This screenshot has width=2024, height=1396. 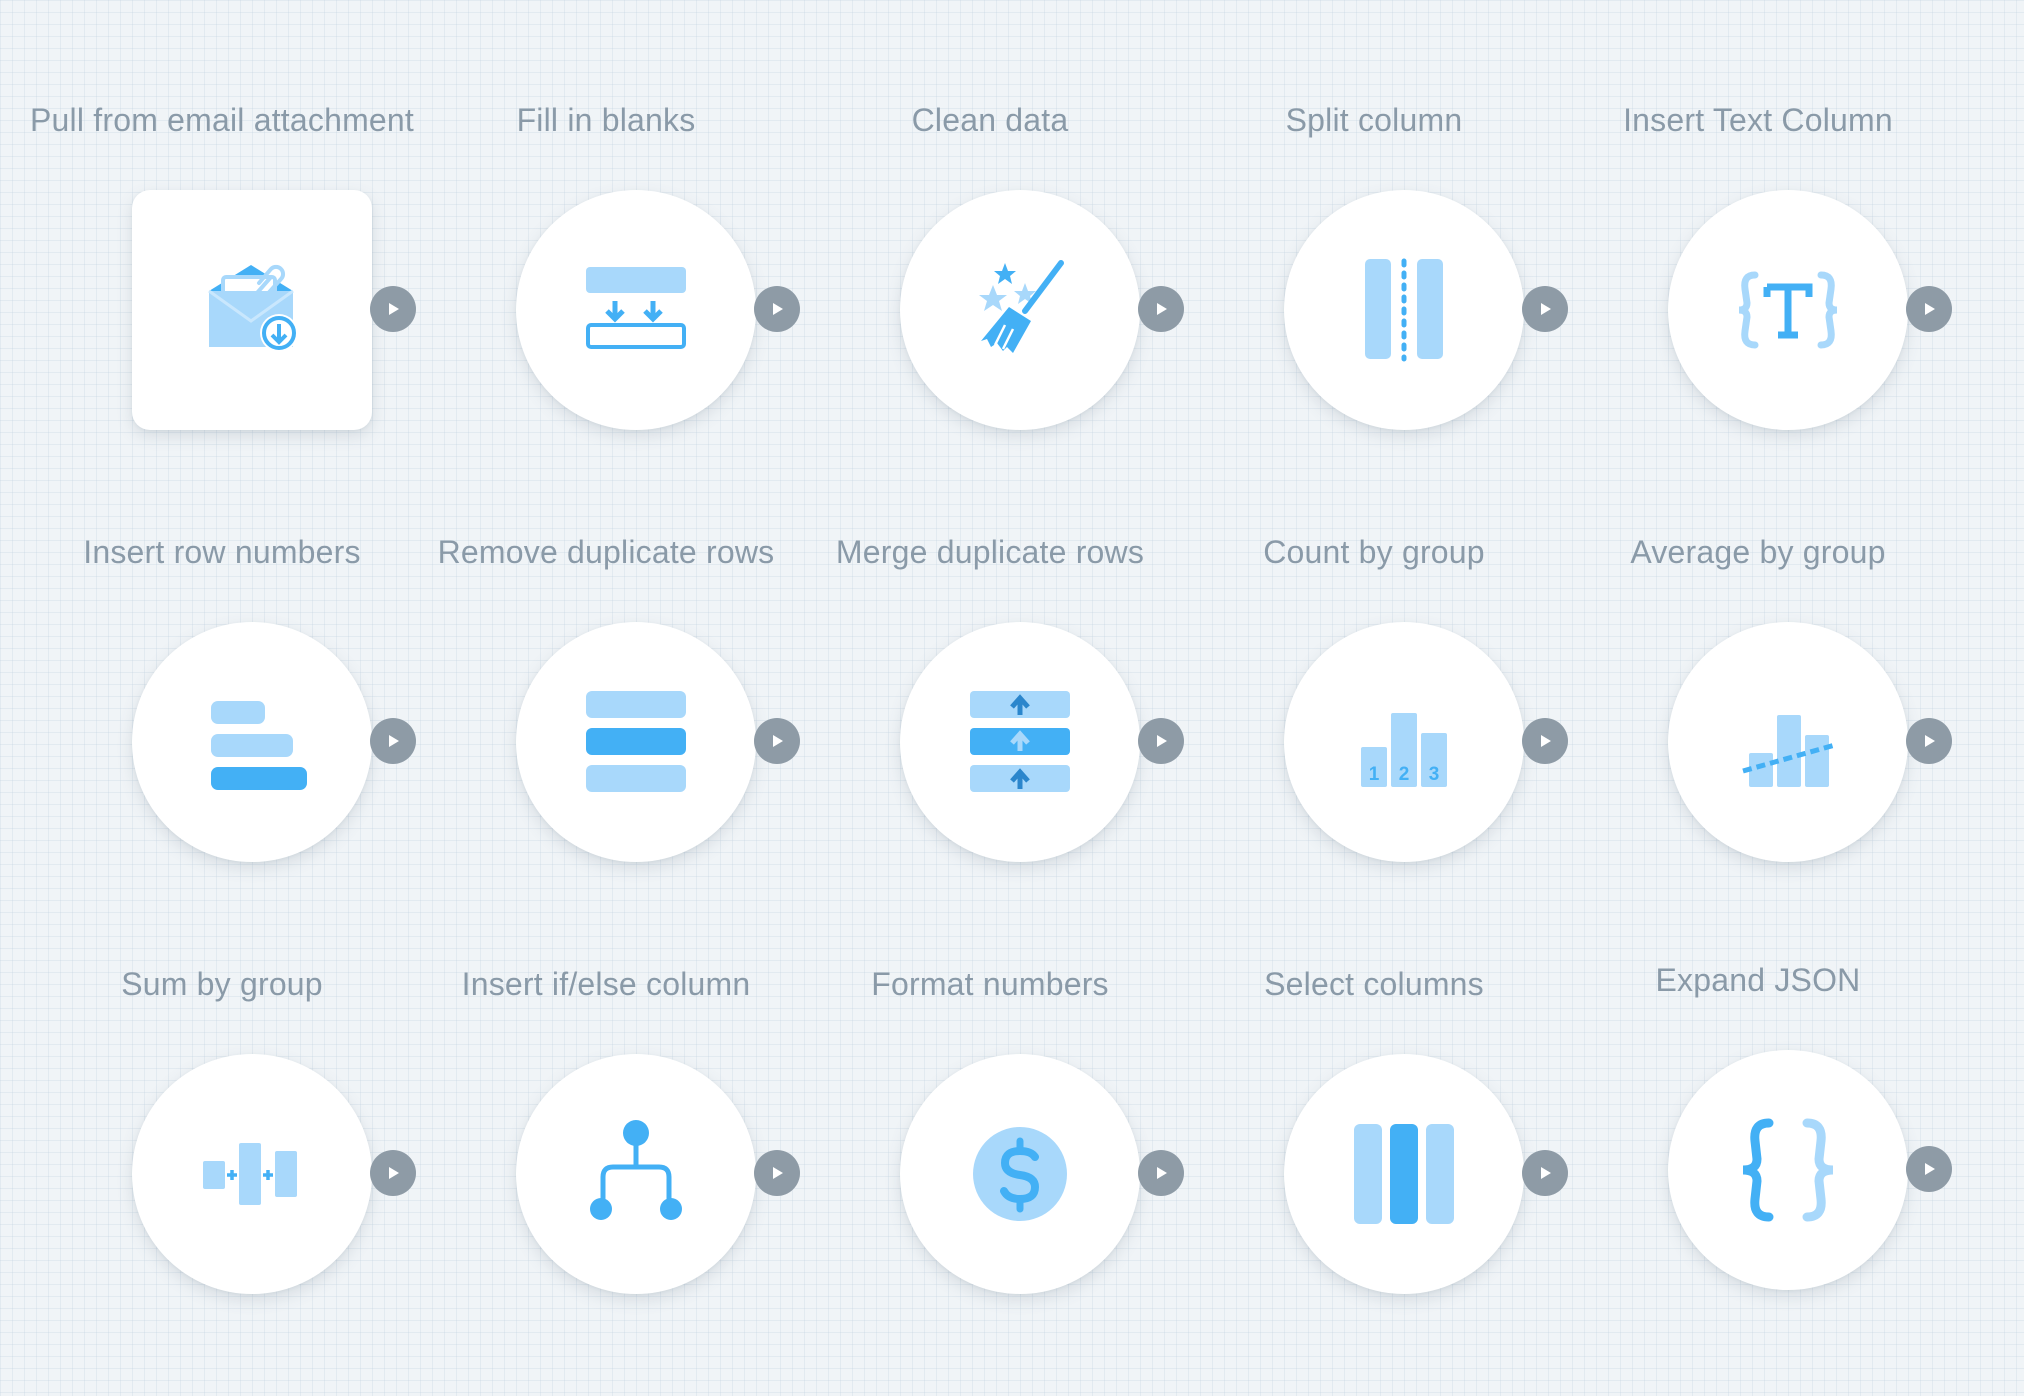 I want to click on count-digit: 2, so click(x=1404, y=774).